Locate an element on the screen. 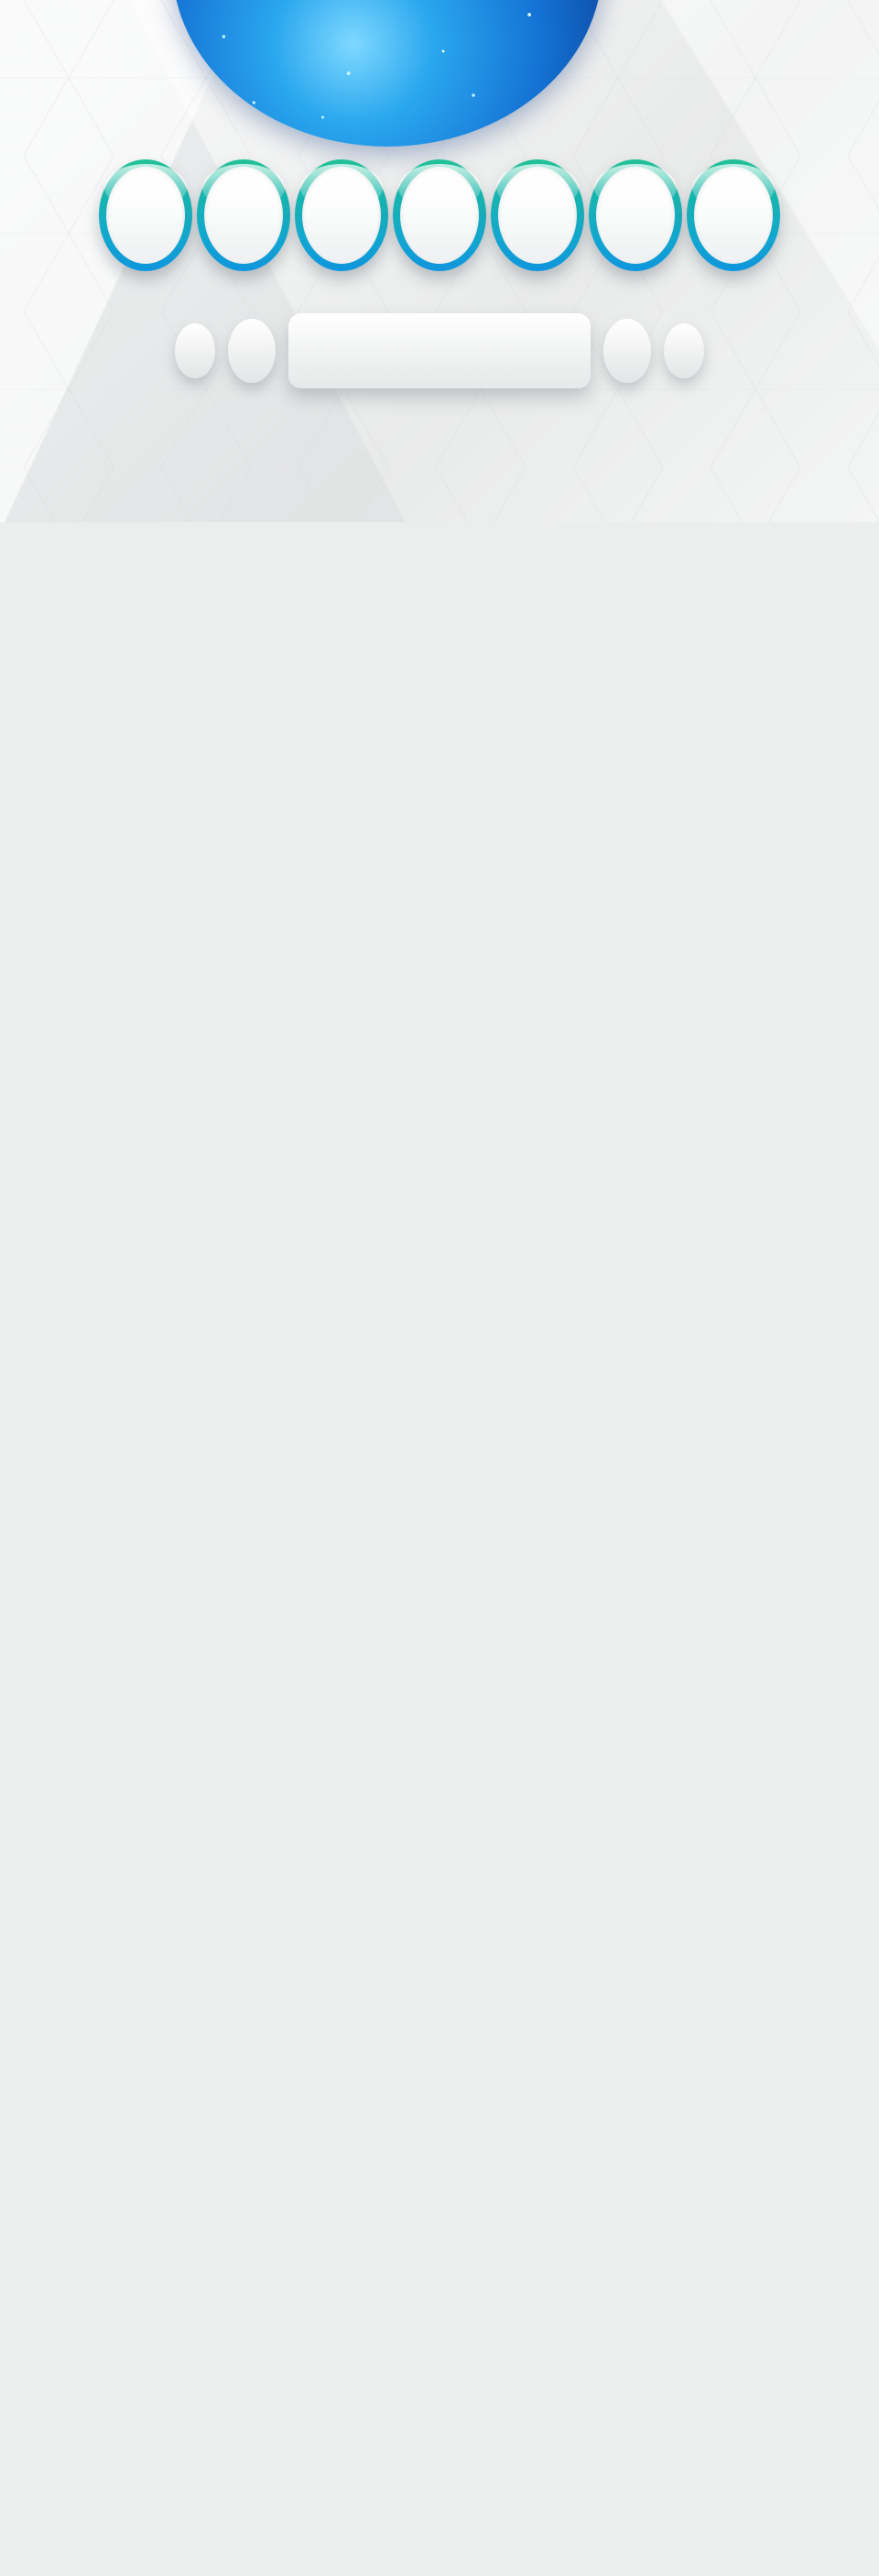 This screenshot has width=879, height=2576. hero-pill-decoration is located at coordinates (439, 351).